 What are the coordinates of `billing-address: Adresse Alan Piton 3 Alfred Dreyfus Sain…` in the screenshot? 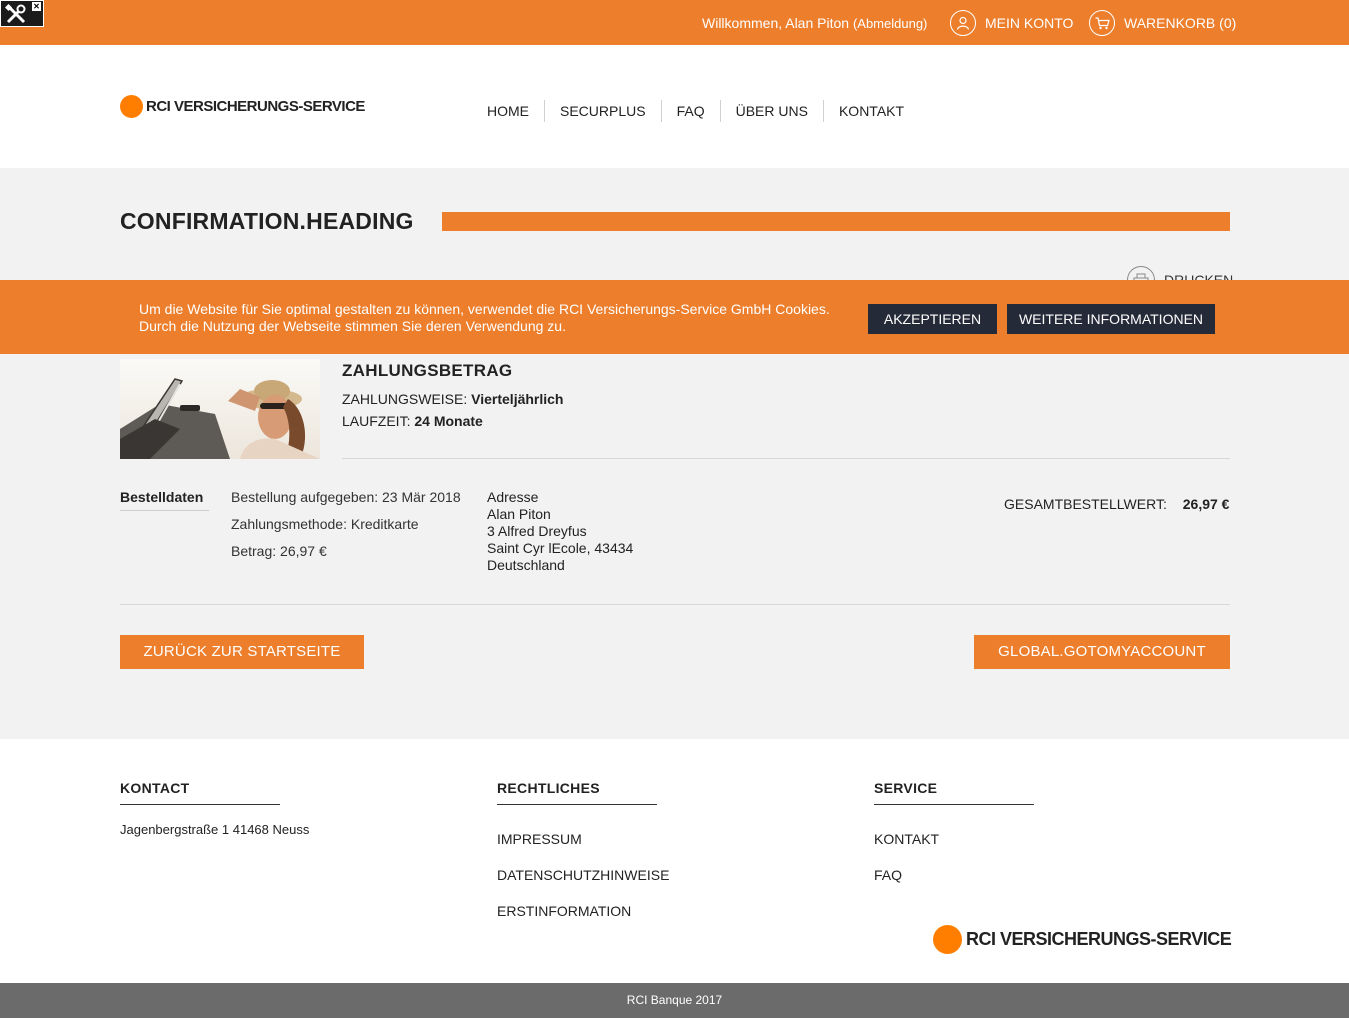 It's located at (560, 531).